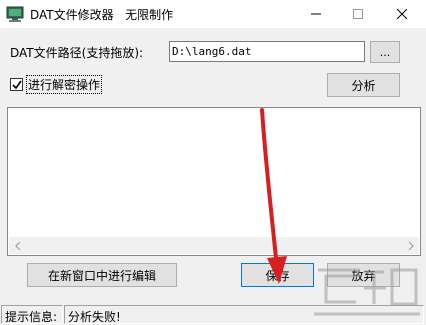 This screenshot has width=426, height=325. I want to click on path-input: D:\lang6.dat, so click(267, 51).